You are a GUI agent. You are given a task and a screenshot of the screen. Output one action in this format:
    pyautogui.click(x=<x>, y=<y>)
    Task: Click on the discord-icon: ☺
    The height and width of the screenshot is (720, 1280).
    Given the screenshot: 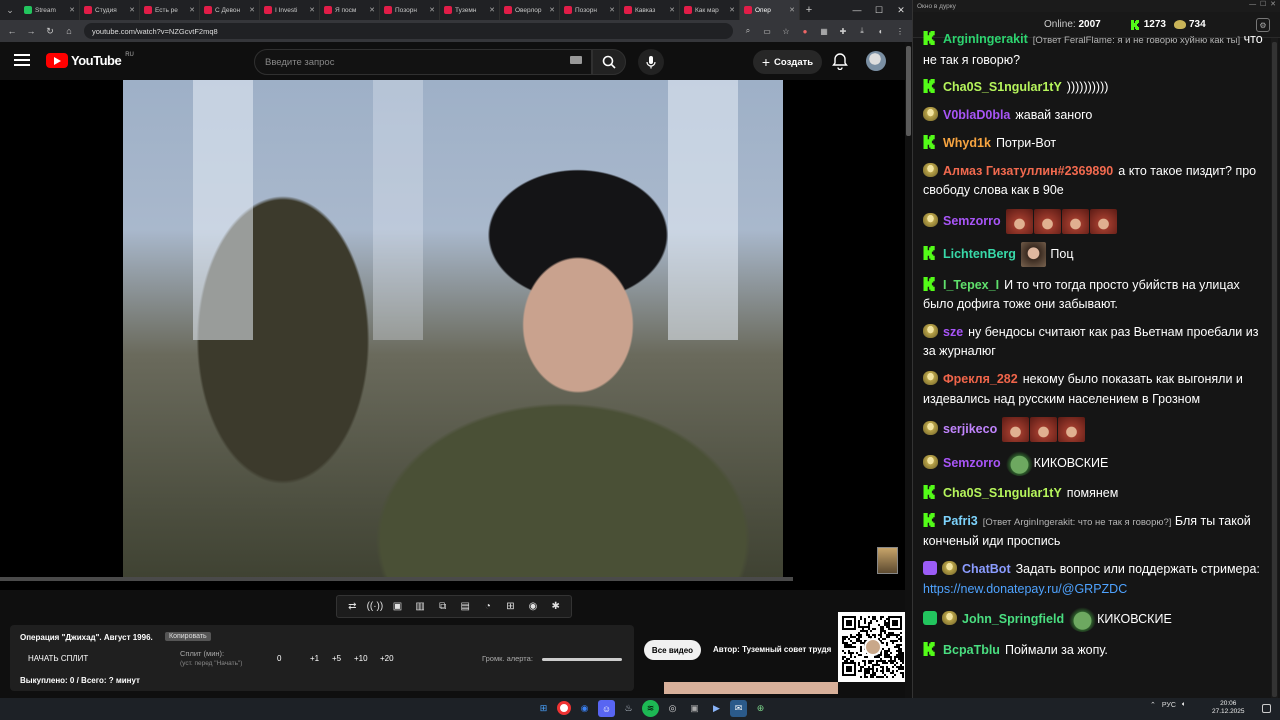 What is the action you would take?
    pyautogui.click(x=606, y=708)
    